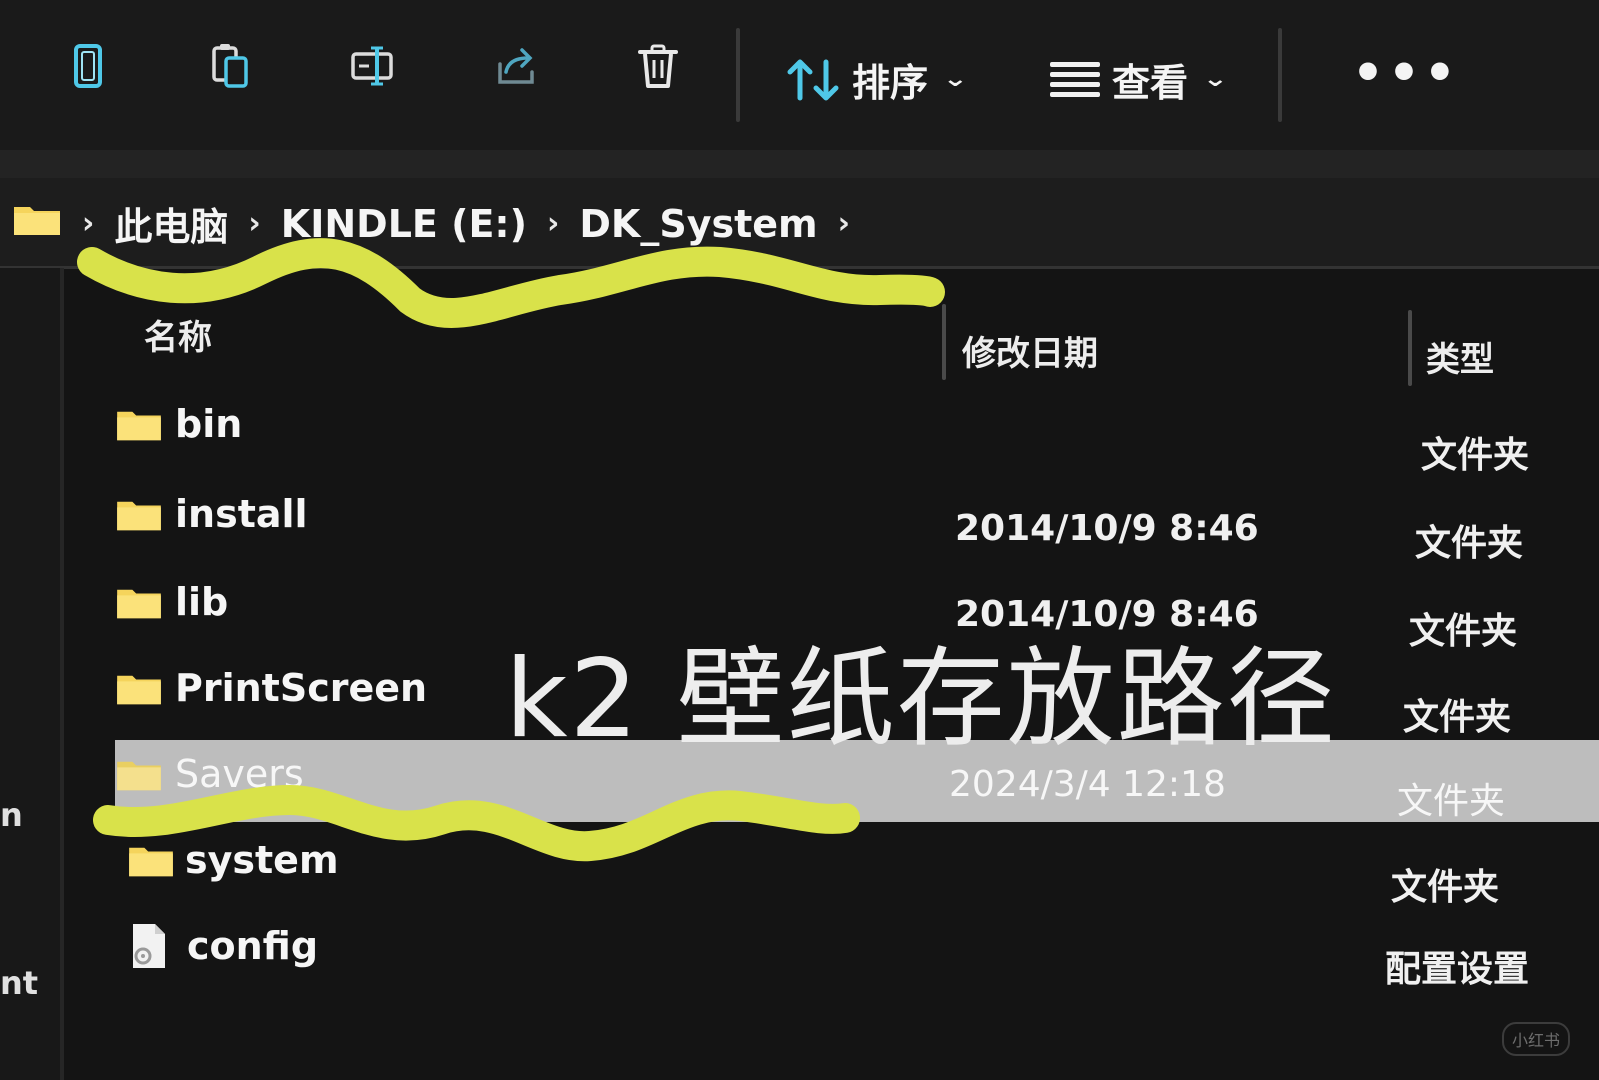 The height and width of the screenshot is (1080, 1599). I want to click on share-icon, so click(516, 66).